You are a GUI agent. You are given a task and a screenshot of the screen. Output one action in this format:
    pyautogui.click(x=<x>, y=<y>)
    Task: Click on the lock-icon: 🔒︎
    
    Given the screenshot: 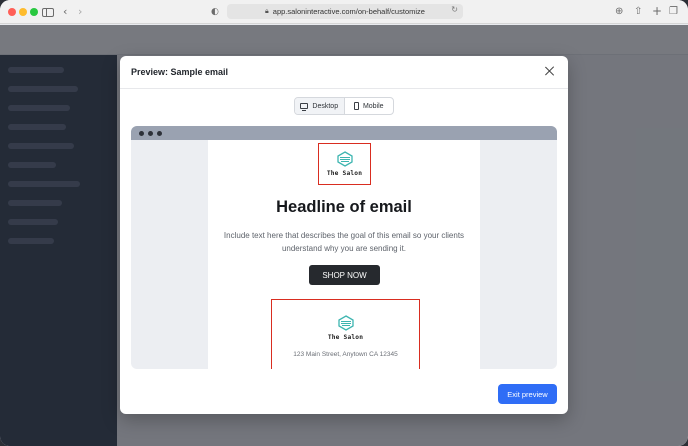 What is the action you would take?
    pyautogui.click(x=267, y=11)
    